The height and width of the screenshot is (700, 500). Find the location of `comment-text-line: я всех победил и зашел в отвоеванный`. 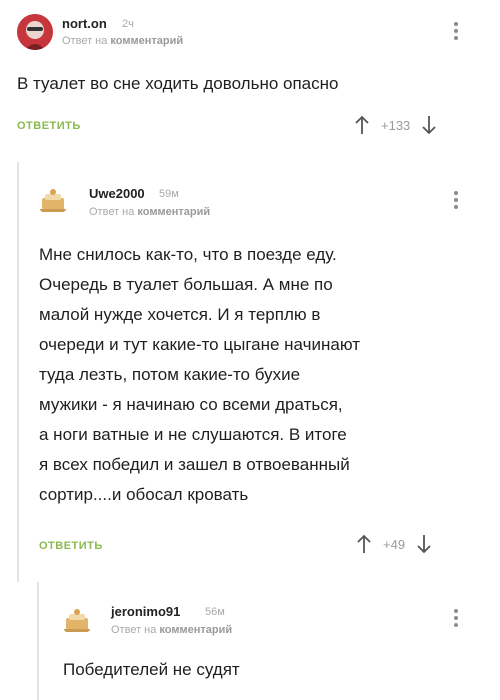

comment-text-line: я всех победил и зашел в отвоеванный is located at coordinates (194, 464).